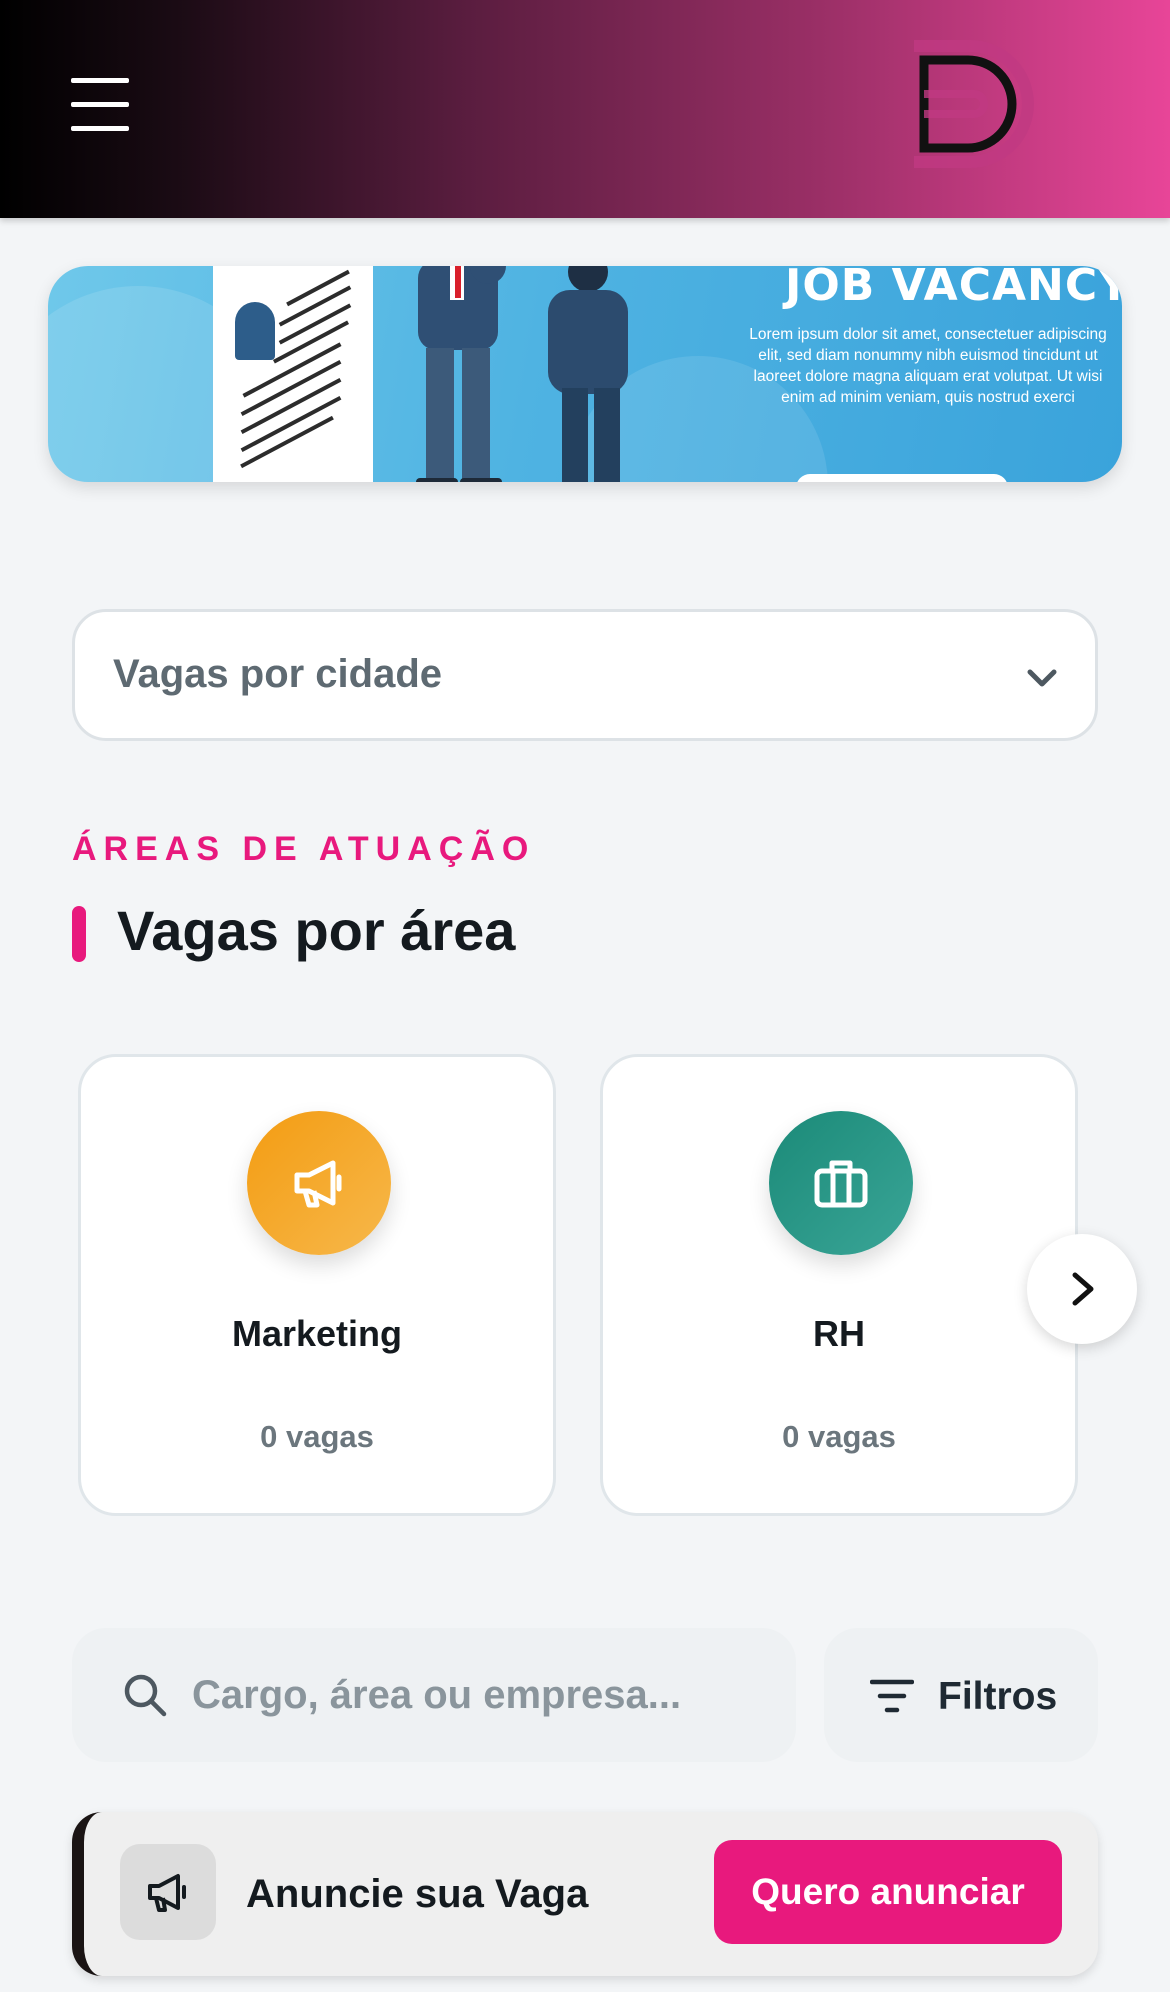  Describe the element at coordinates (902, 478) in the screenshot. I see `banner-button` at that location.